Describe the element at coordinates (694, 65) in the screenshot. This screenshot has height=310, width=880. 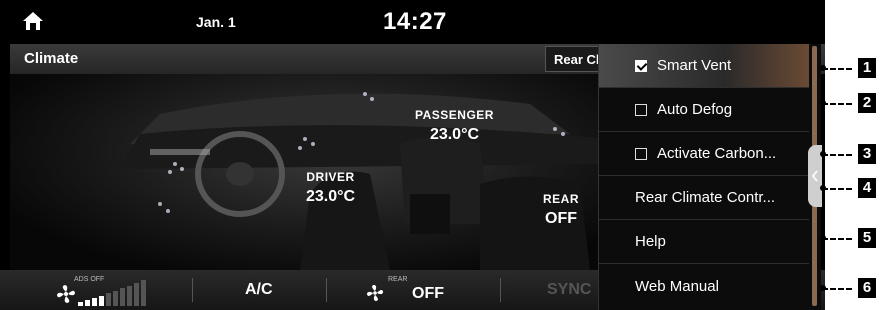
I see `menu-item-label: Smart Vent` at that location.